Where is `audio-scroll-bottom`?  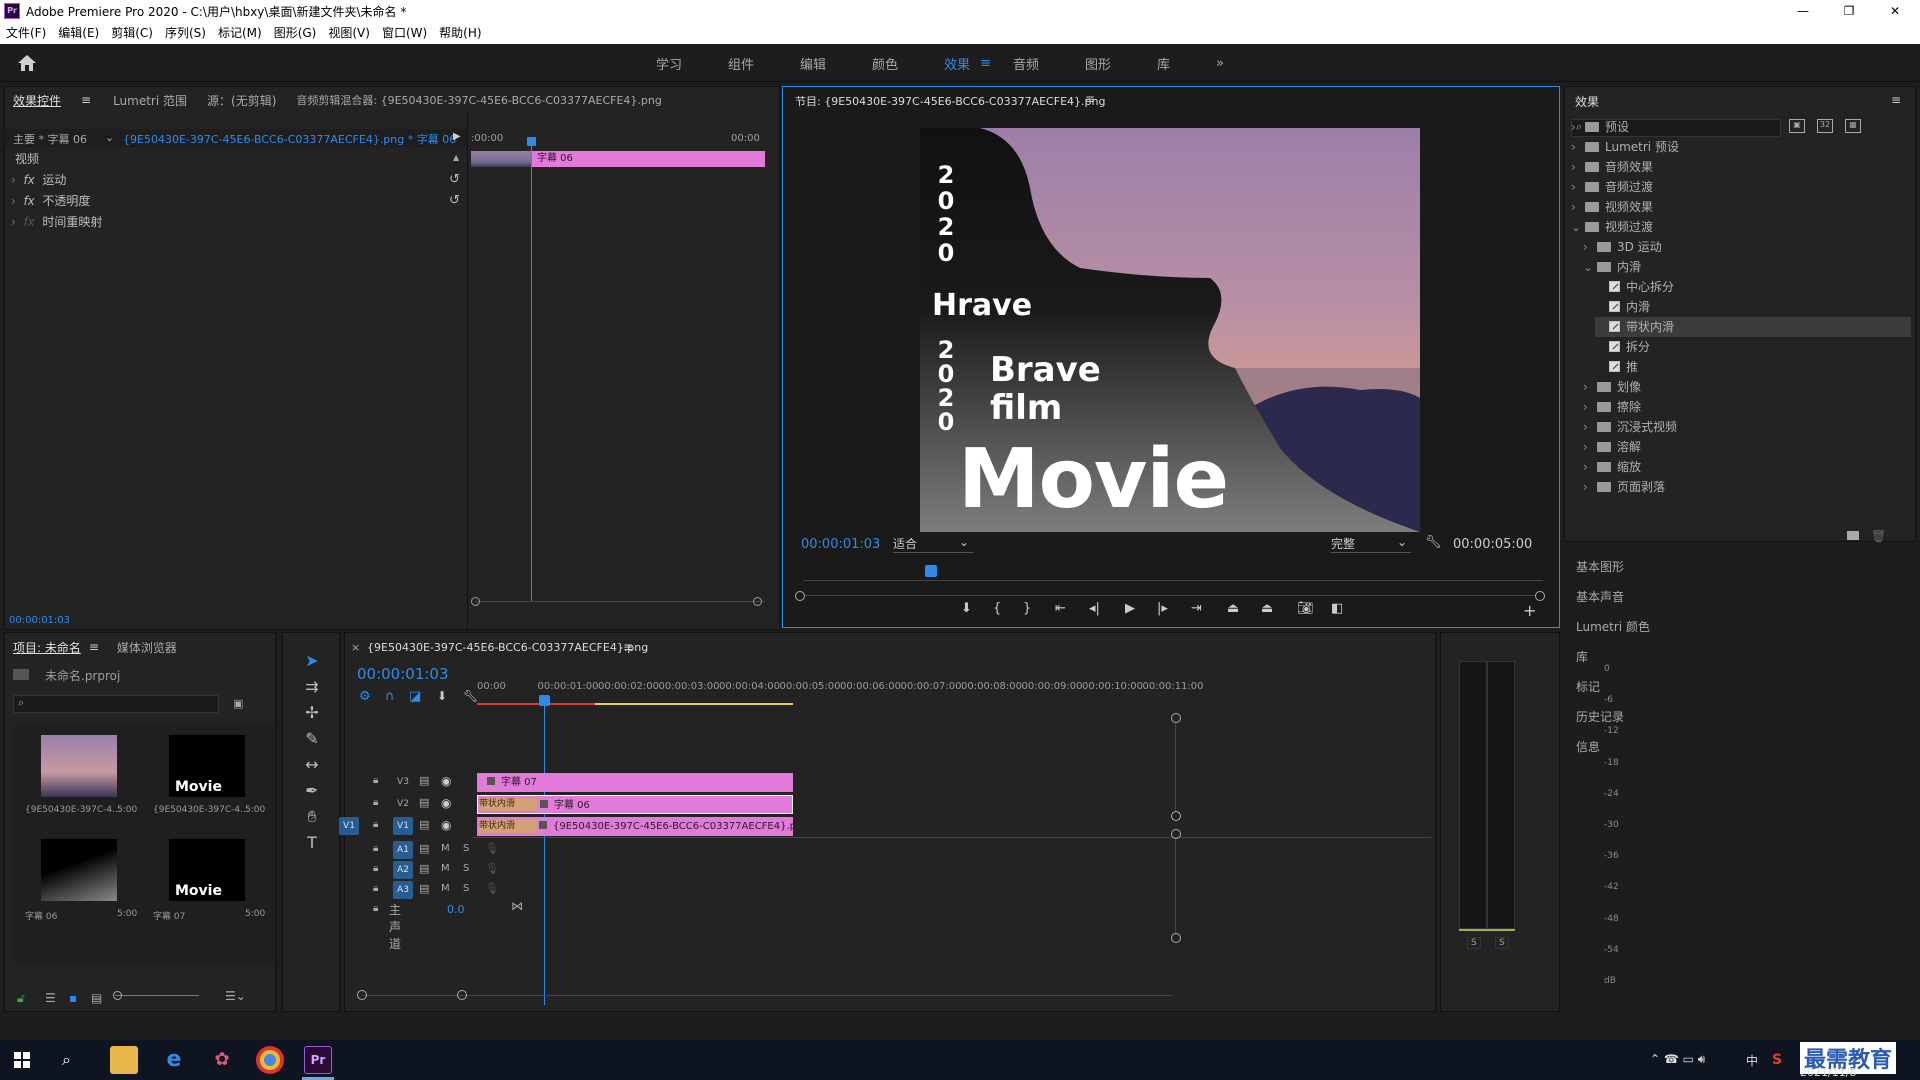 audio-scroll-bottom is located at coordinates (1176, 938).